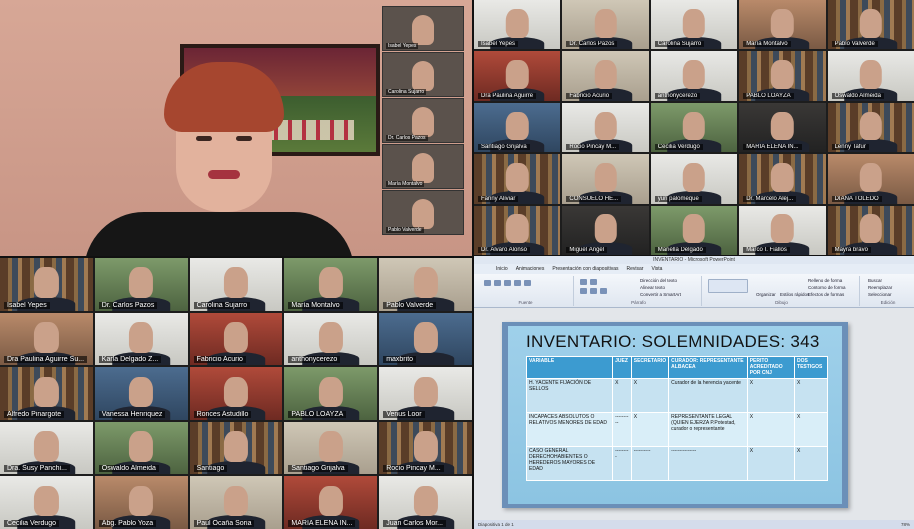  Describe the element at coordinates (827, 287) in the screenshot. I see `shape-outline-button: Contorno de forma` at that location.